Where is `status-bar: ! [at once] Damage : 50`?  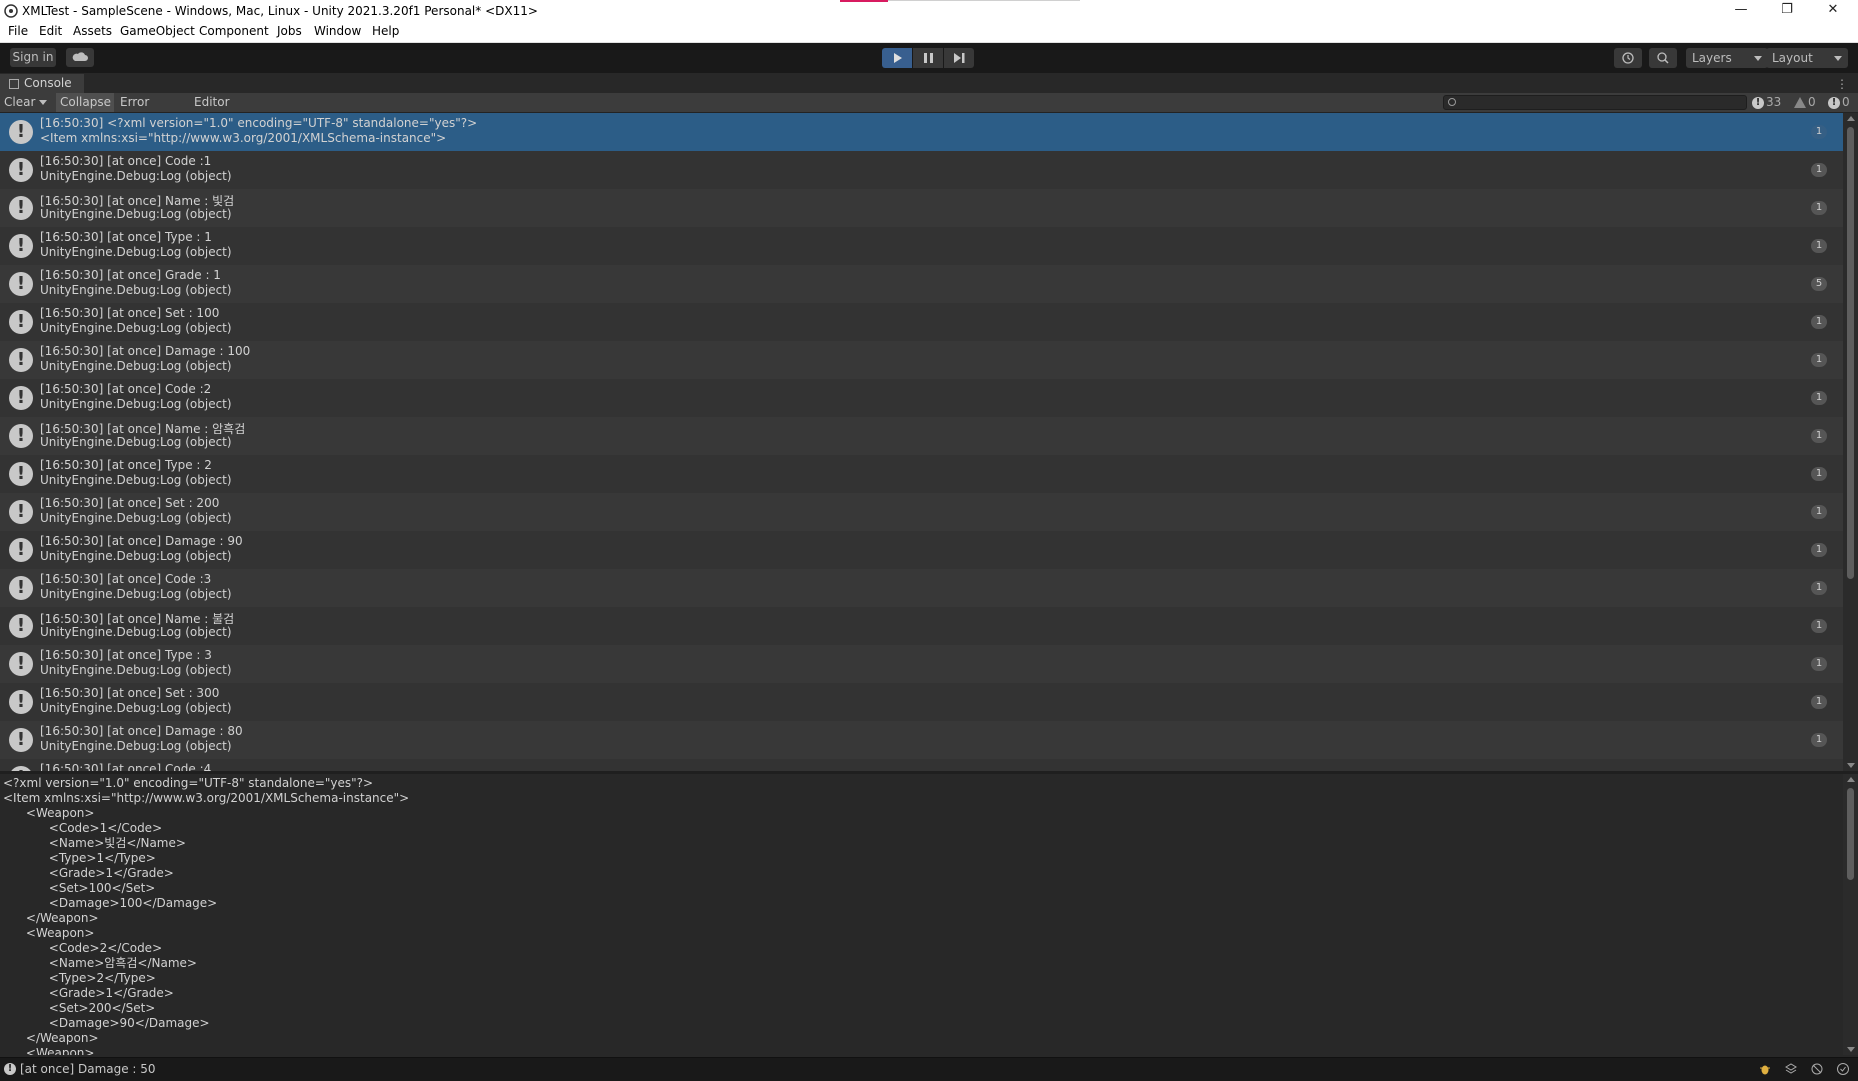 status-bar: ! [at once] Damage : 50 is located at coordinates (929, 1069).